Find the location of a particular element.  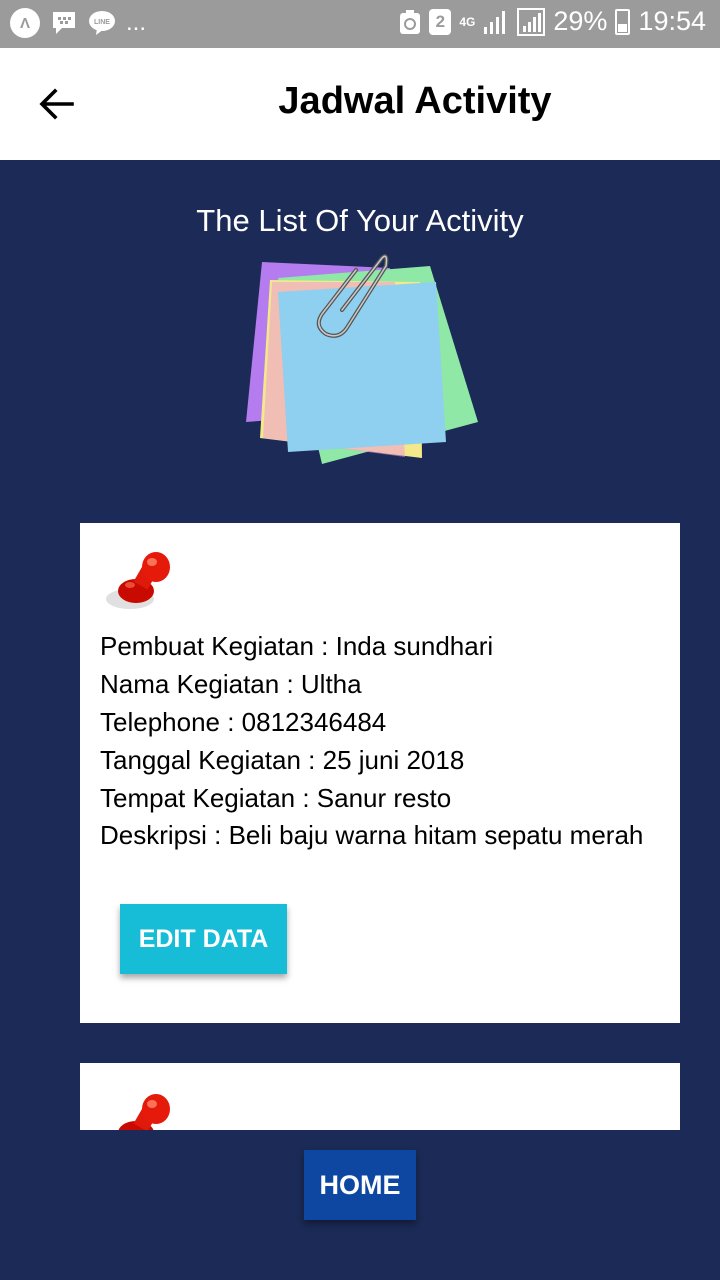

recycle-icon is located at coordinates (410, 21).